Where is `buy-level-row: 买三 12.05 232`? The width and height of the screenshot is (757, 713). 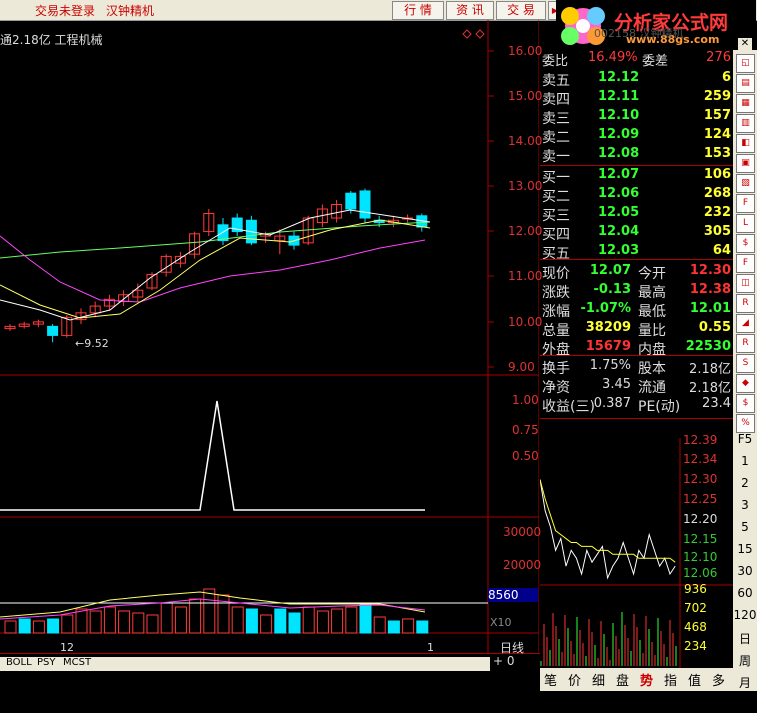 buy-level-row: 买三 12.05 232 is located at coordinates (636, 214).